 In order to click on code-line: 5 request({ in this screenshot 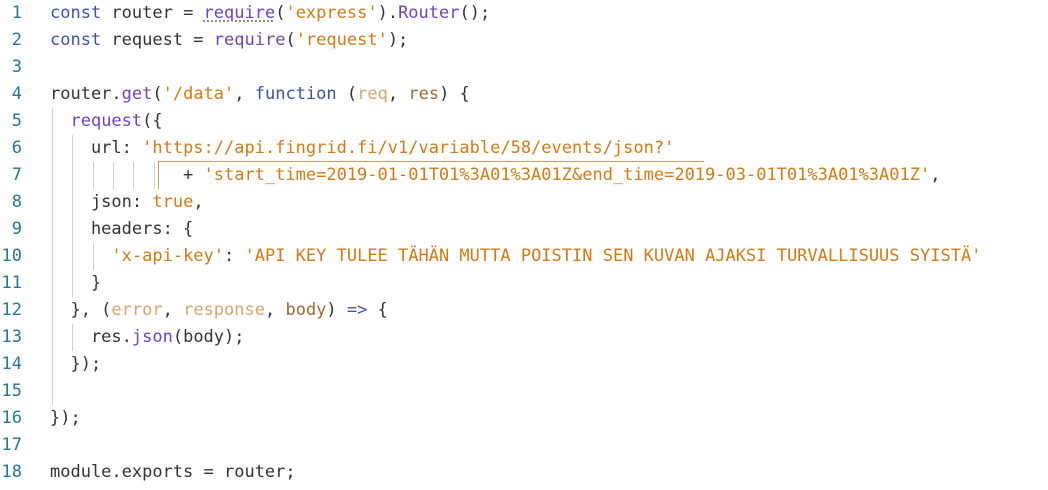, I will do `click(524, 121)`.